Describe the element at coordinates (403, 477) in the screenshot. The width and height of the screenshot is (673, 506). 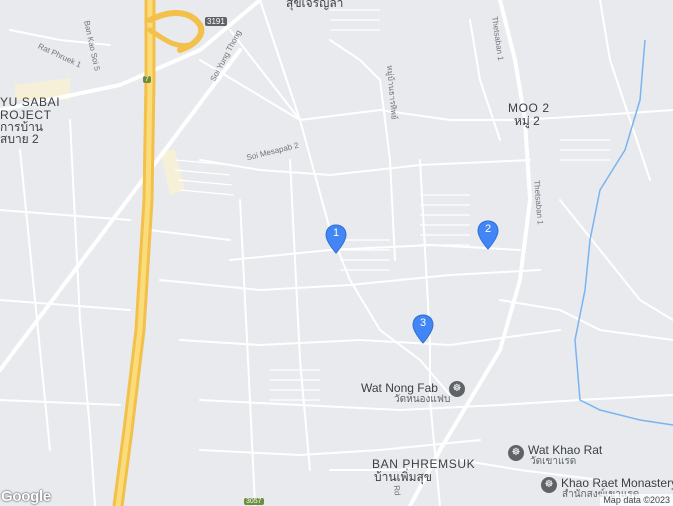
I see `area-label-ban-phremsuk-thai: บ้านเพิ่มสุข` at that location.